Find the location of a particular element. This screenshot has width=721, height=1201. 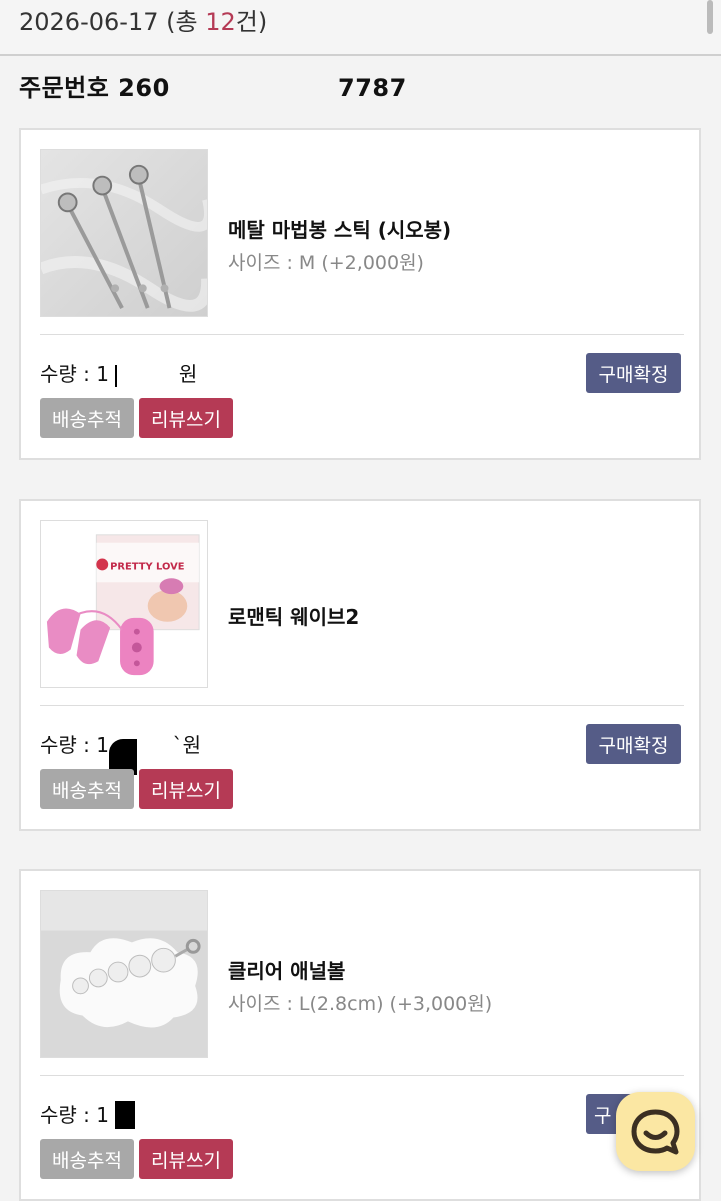

order-date: 2026-06-17 is located at coordinates (89, 22).